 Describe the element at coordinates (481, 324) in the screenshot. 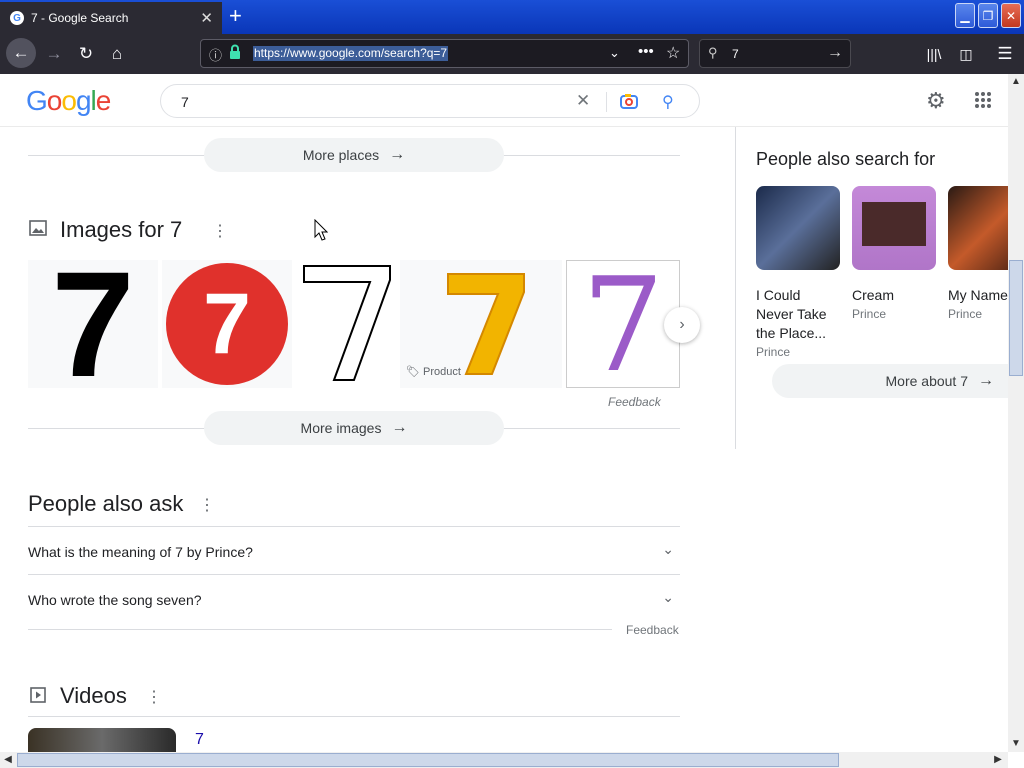

I see `image-result-4: 🏷 Product` at that location.